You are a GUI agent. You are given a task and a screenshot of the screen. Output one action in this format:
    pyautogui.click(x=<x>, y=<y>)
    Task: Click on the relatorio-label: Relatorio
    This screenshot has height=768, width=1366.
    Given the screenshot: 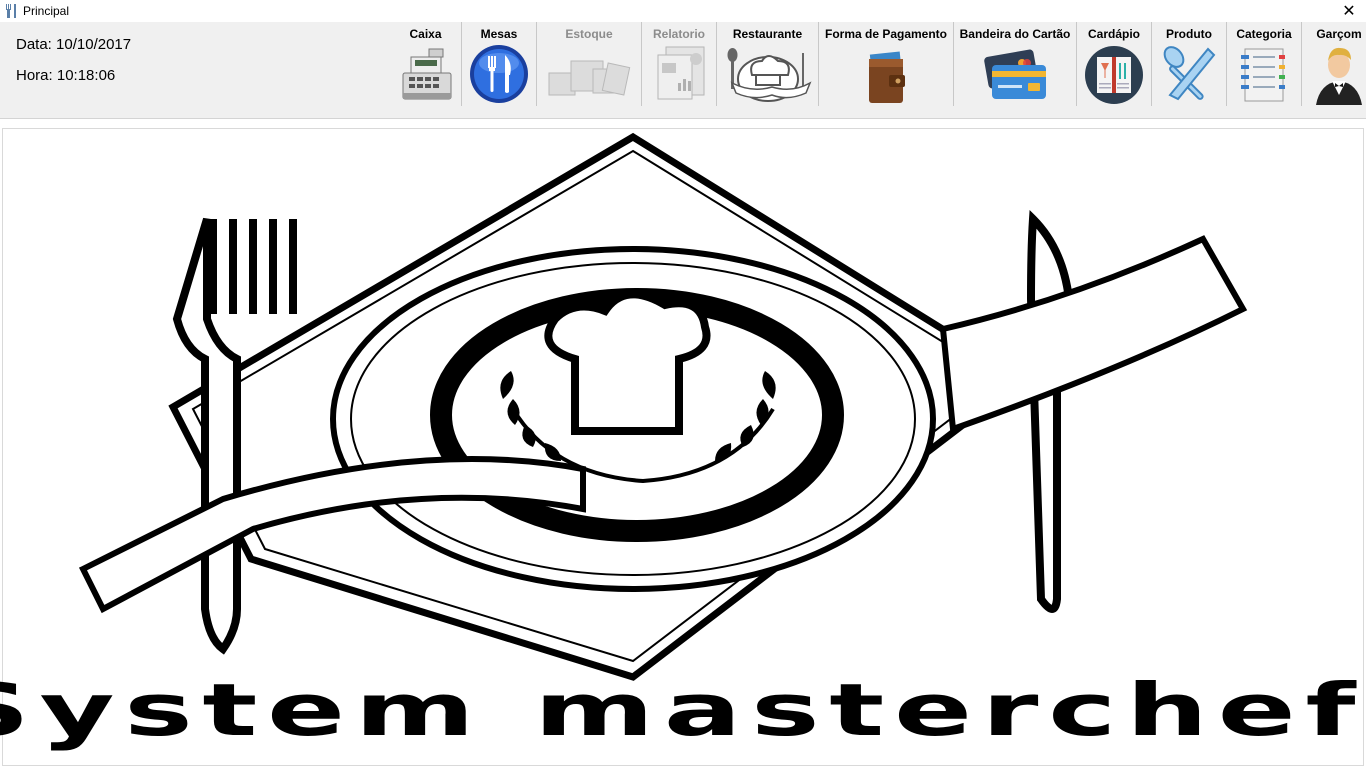 What is the action you would take?
    pyautogui.click(x=678, y=34)
    